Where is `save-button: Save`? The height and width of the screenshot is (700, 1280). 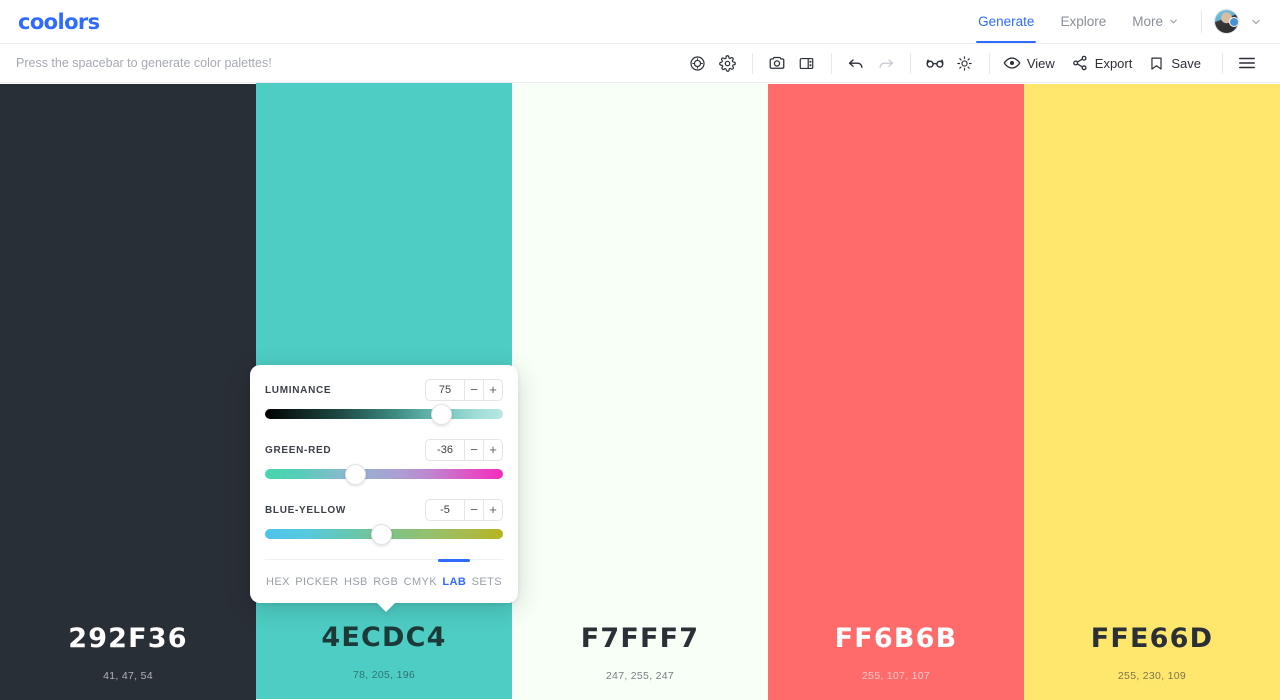 save-button: Save is located at coordinates (1175, 63).